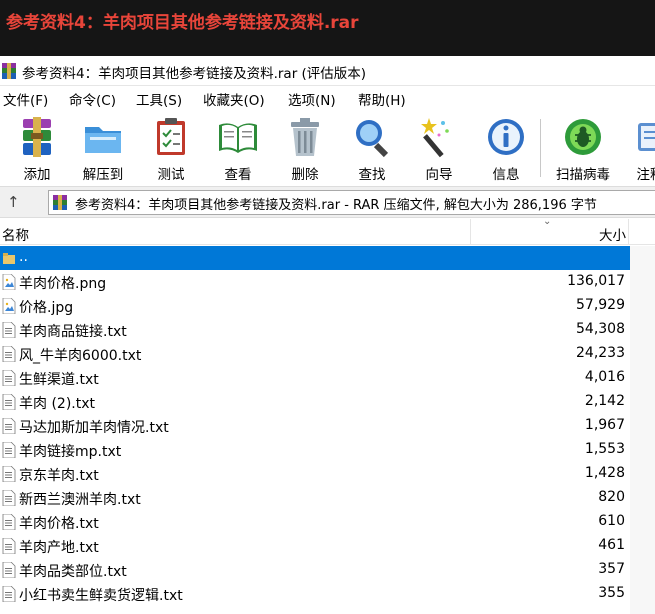 The width and height of the screenshot is (655, 614). I want to click on window-title: 参考资料4：羊肉项目其他参考链接及资料.rar (评估版本), so click(194, 74).